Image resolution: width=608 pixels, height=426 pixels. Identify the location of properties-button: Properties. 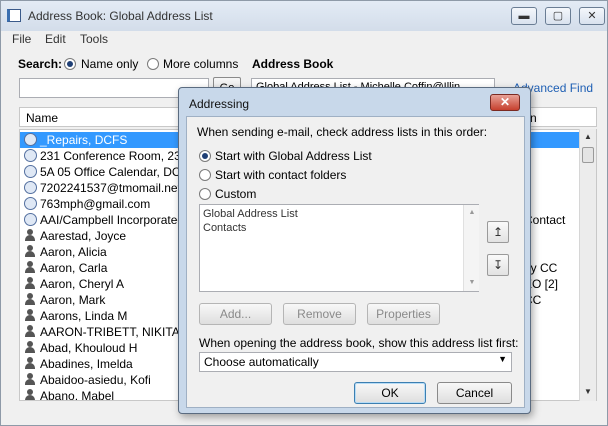
(403, 314).